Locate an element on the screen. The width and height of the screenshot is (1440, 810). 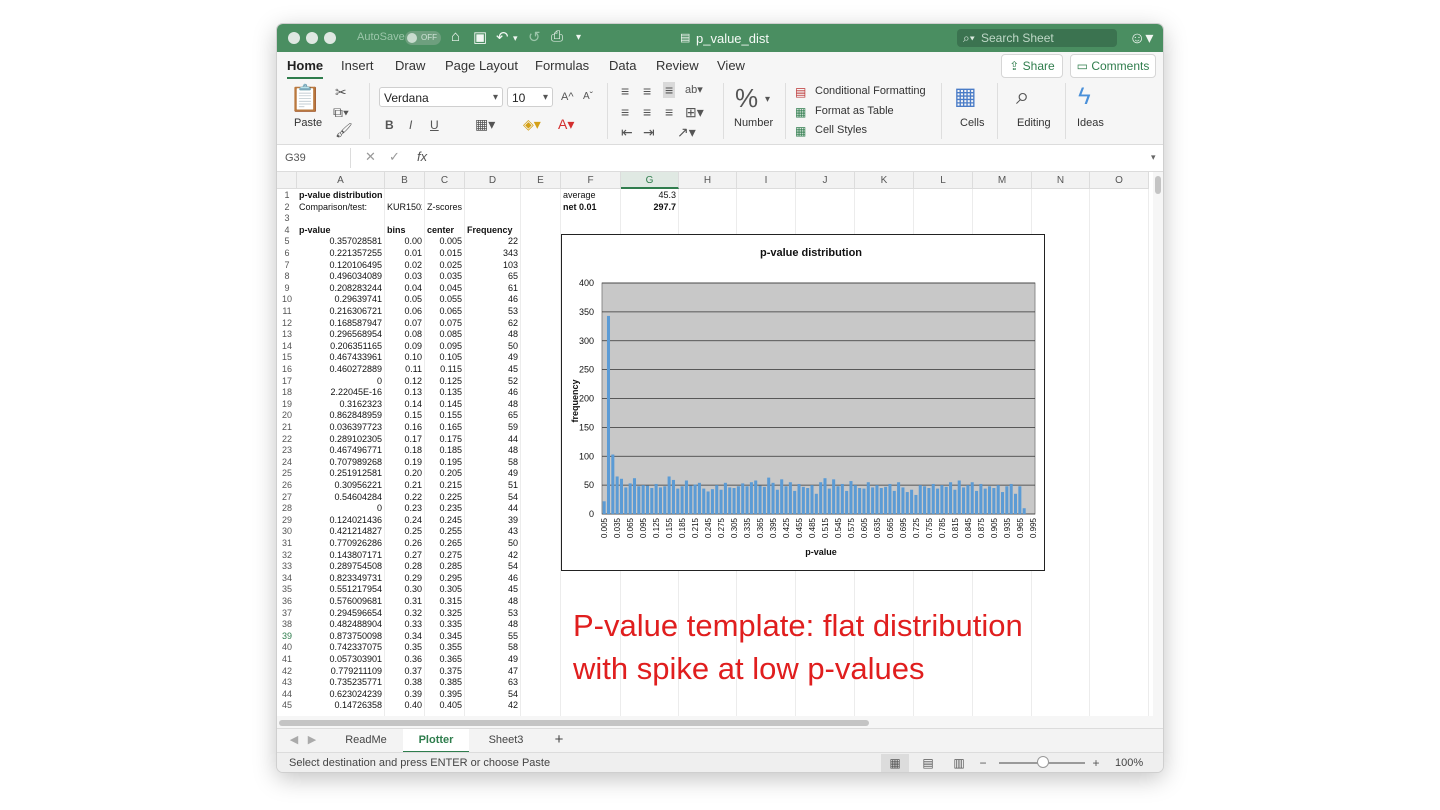
number-format-dropdown-icon: ▾ is located at coordinates (767, 100).